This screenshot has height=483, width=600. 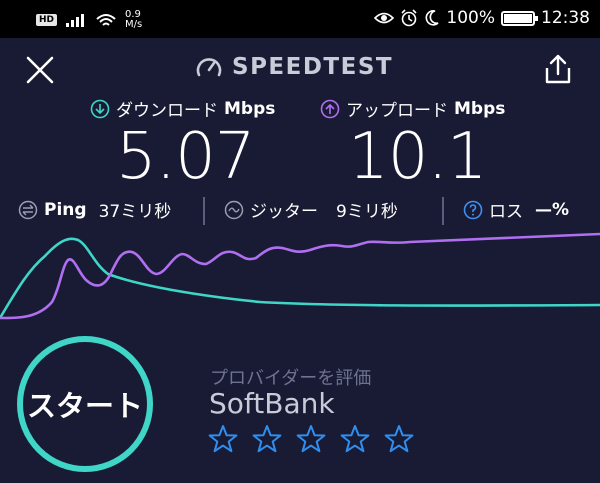 I want to click on loss-stat: ロス —%, so click(x=516, y=209).